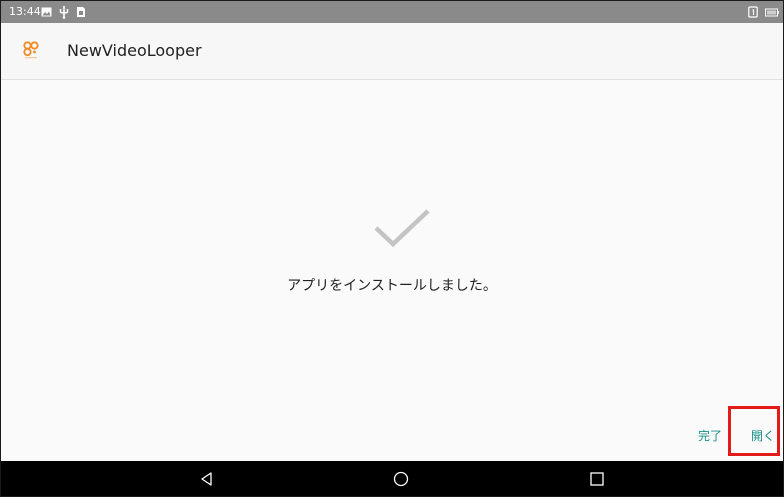 This screenshot has width=784, height=497. Describe the element at coordinates (81, 12) in the screenshot. I see `sim-card-icon` at that location.